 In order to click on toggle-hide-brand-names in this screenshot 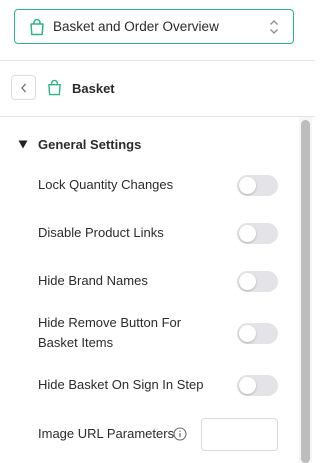, I will do `click(257, 281)`.